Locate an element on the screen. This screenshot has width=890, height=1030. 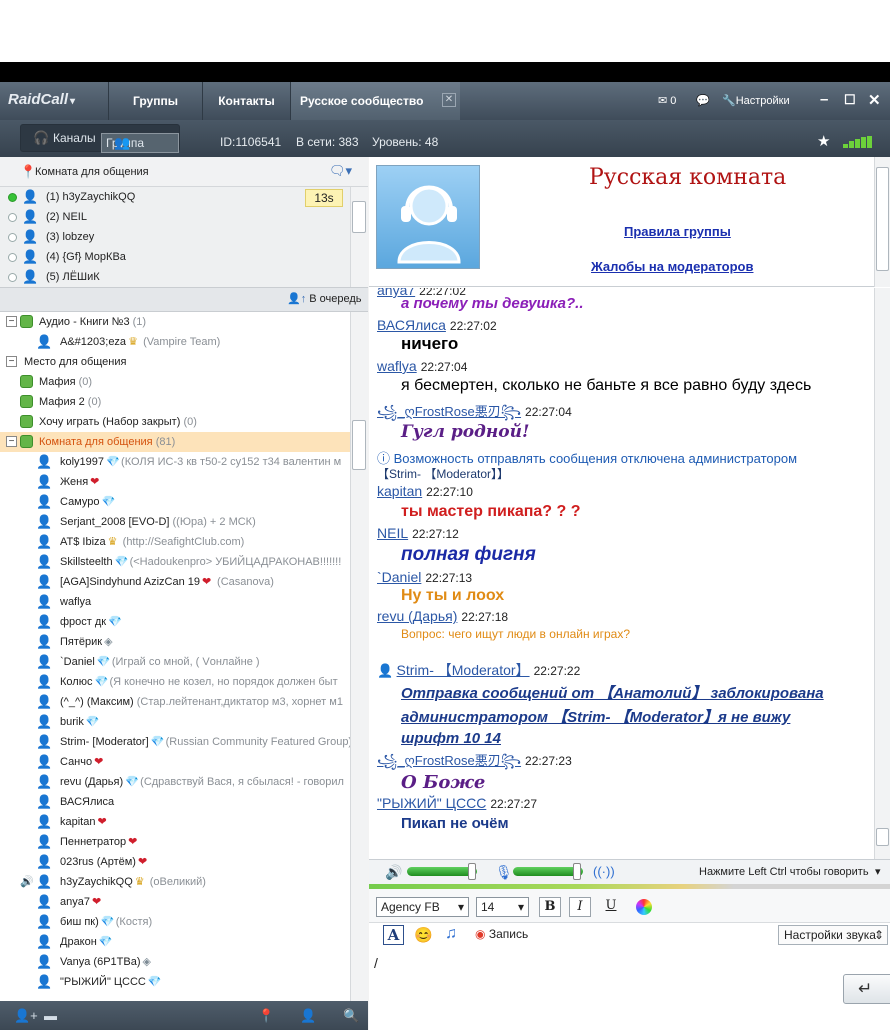
channel-user: 👤 "РЫЖИЙ" ЦССС 💎 is located at coordinates (175, 982).